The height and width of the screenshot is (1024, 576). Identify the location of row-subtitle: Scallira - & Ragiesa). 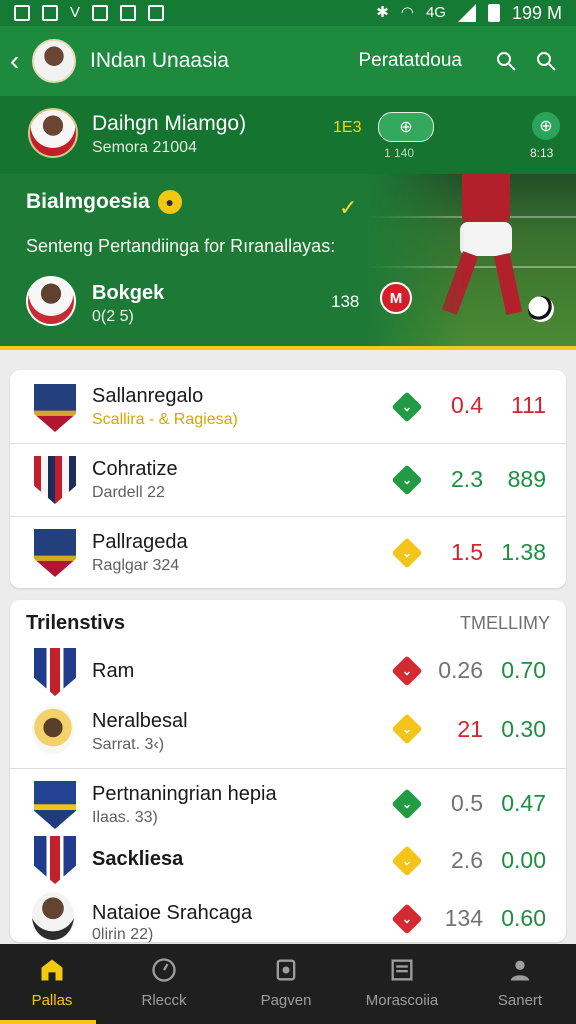
(165, 419).